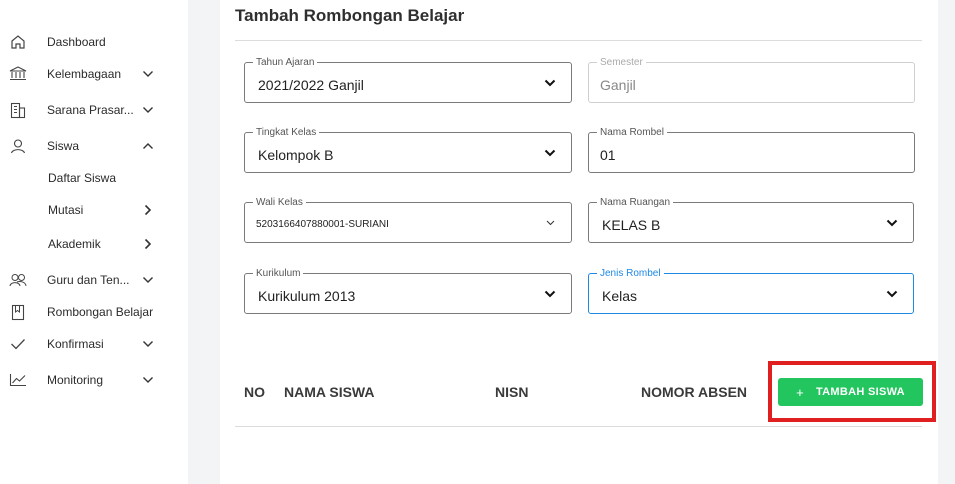  What do you see at coordinates (76, 42) in the screenshot?
I see `sidebar-item-label: Dashboard` at bounding box center [76, 42].